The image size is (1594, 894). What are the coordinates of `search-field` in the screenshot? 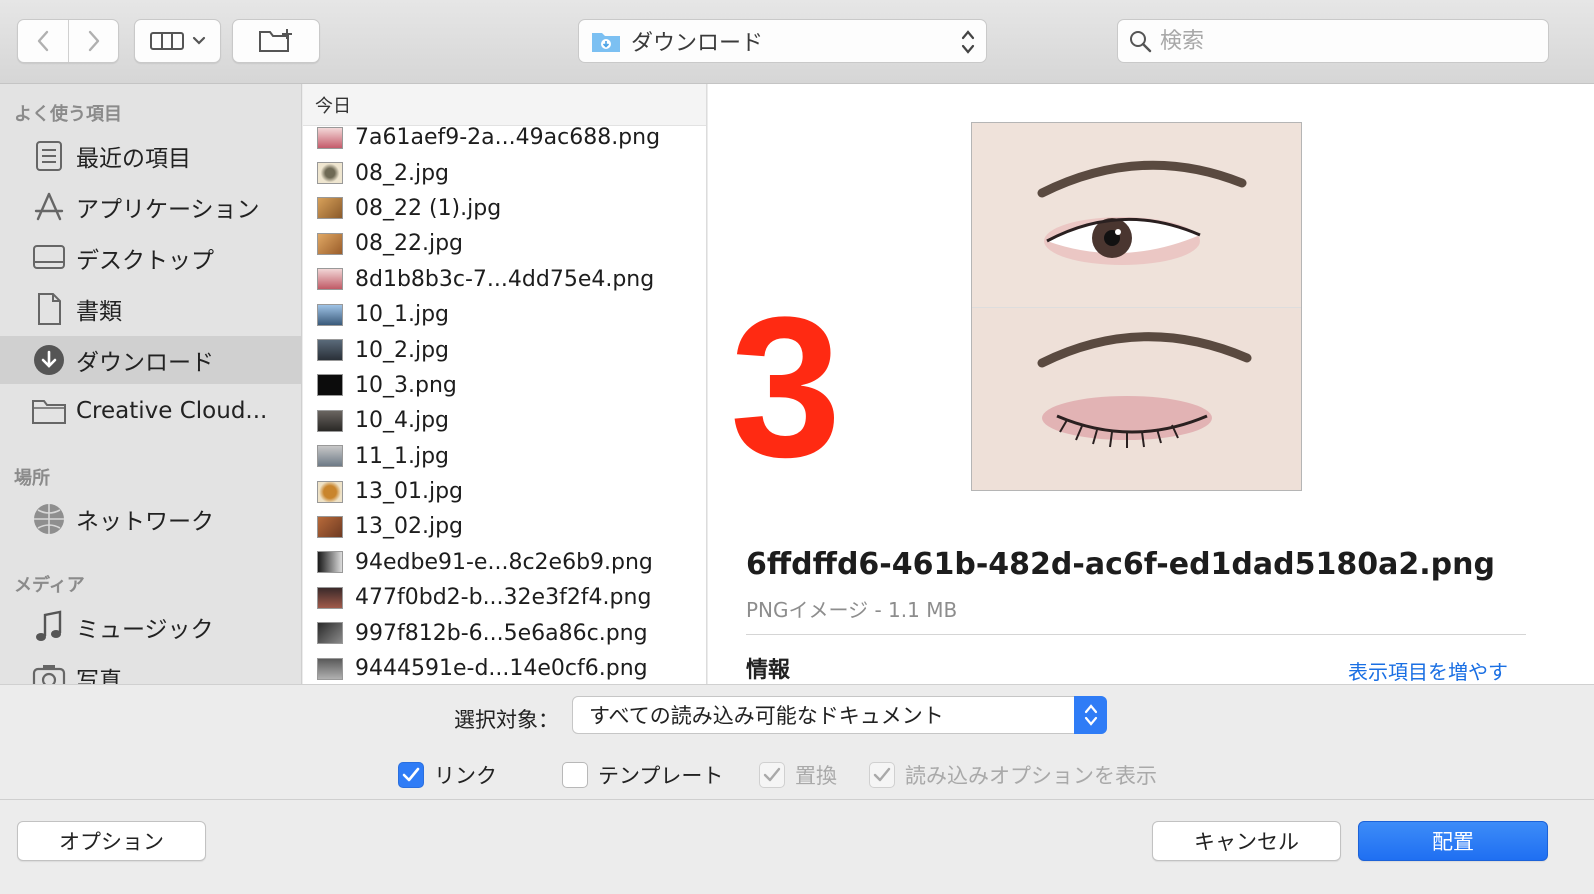 It's located at (1333, 41).